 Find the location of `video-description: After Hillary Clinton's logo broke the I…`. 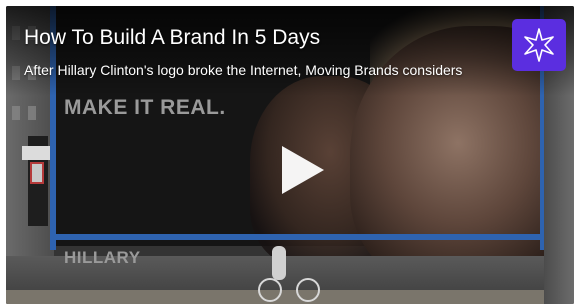

video-description: After Hillary Clinton's logo broke the I… is located at coordinates (243, 70).